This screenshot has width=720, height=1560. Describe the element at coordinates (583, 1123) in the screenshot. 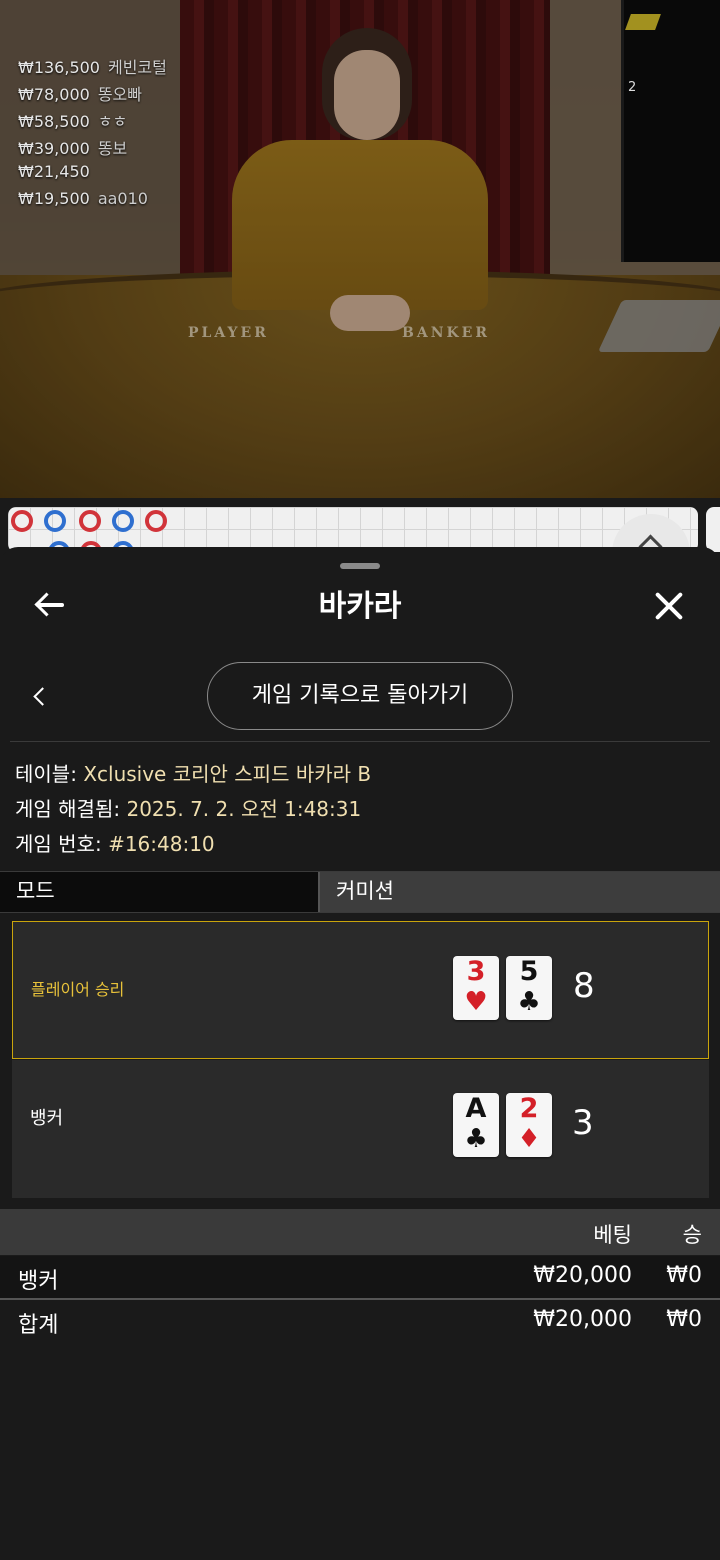

I see `banker-score: 3` at that location.